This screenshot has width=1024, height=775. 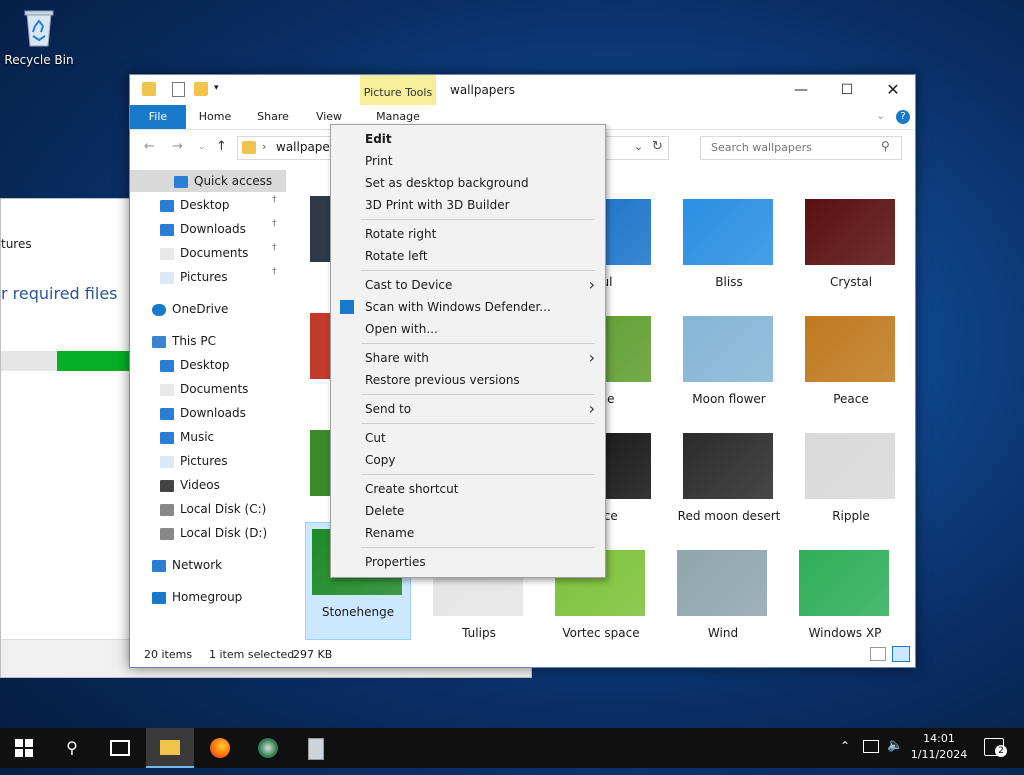 I want to click on menu-item-print: Print, so click(x=468, y=161).